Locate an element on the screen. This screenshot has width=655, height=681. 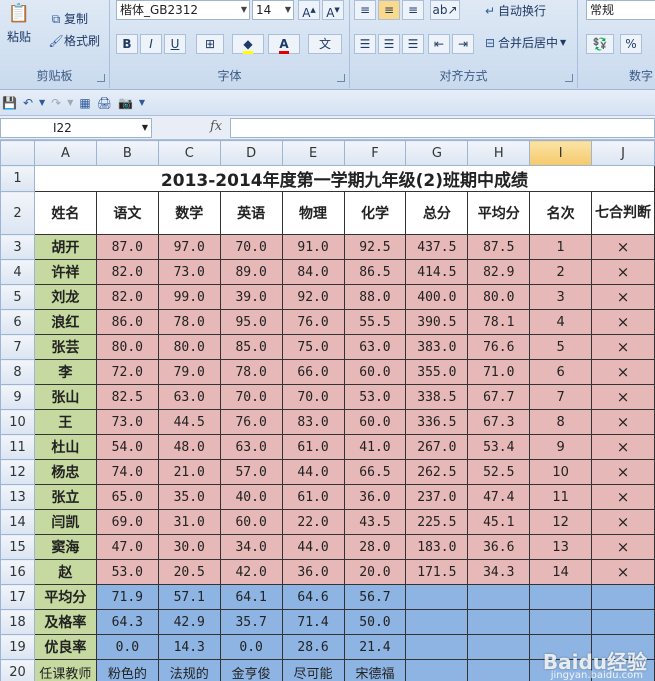
score-cell: 7 is located at coordinates (561, 397).